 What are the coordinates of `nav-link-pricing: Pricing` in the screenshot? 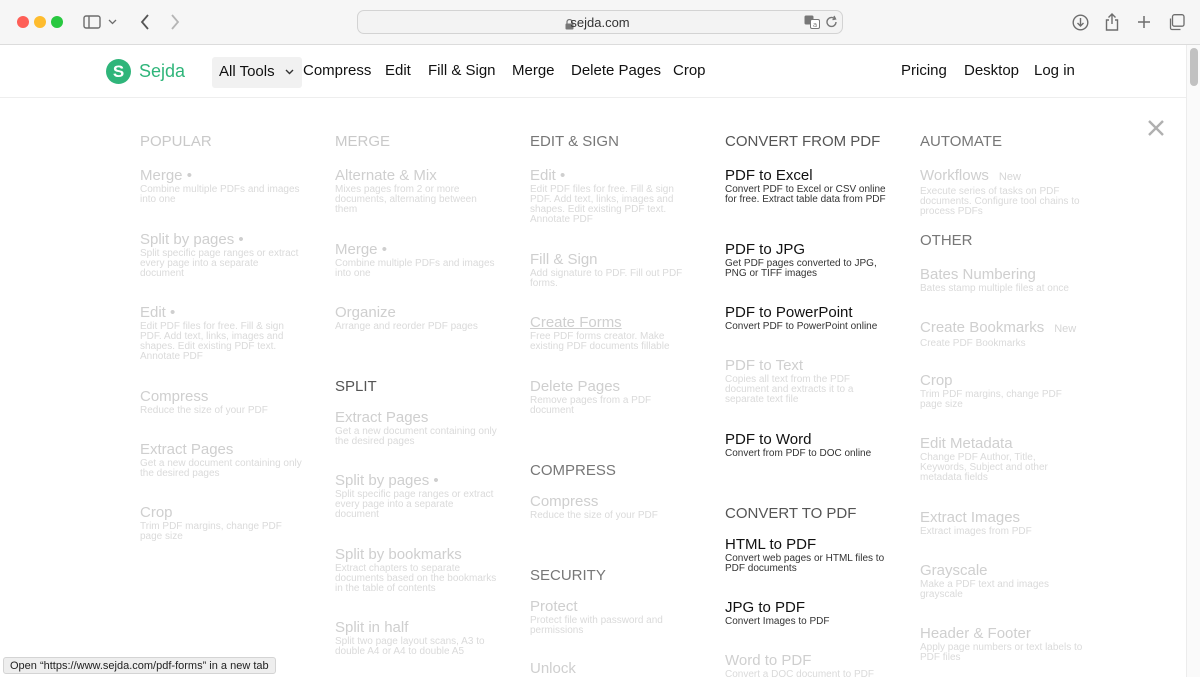 It's located at (924, 70).